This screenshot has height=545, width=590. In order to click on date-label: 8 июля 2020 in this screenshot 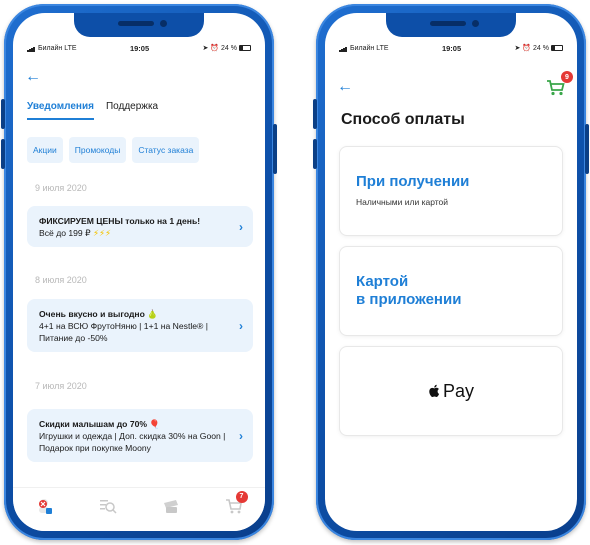, I will do `click(61, 280)`.